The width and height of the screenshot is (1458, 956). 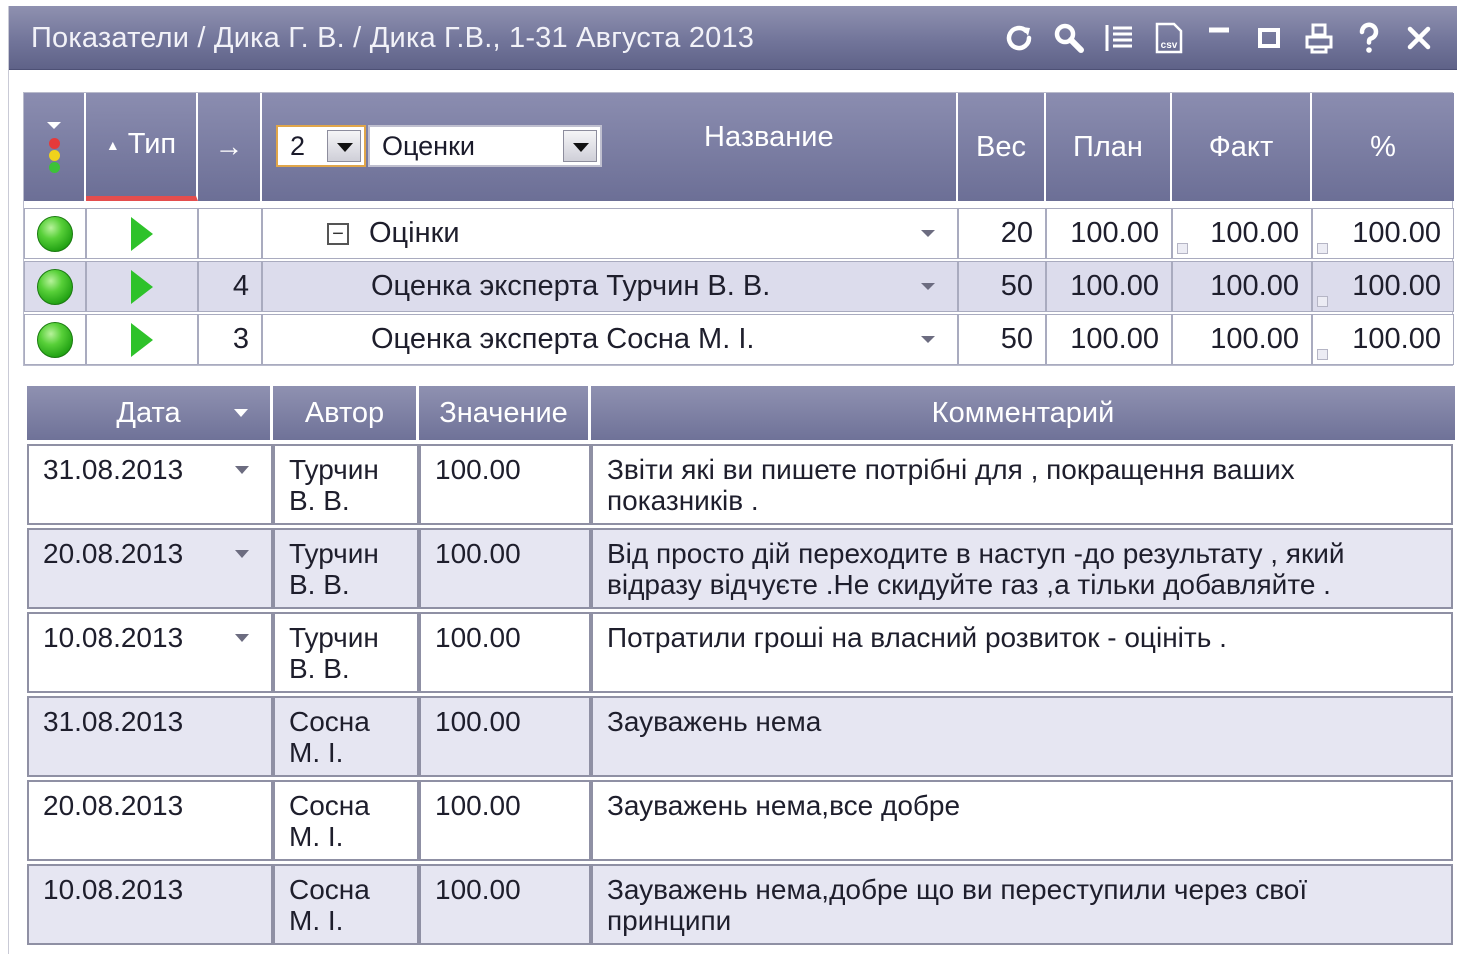 I want to click on fact-column-header: Факт, so click(x=1242, y=147).